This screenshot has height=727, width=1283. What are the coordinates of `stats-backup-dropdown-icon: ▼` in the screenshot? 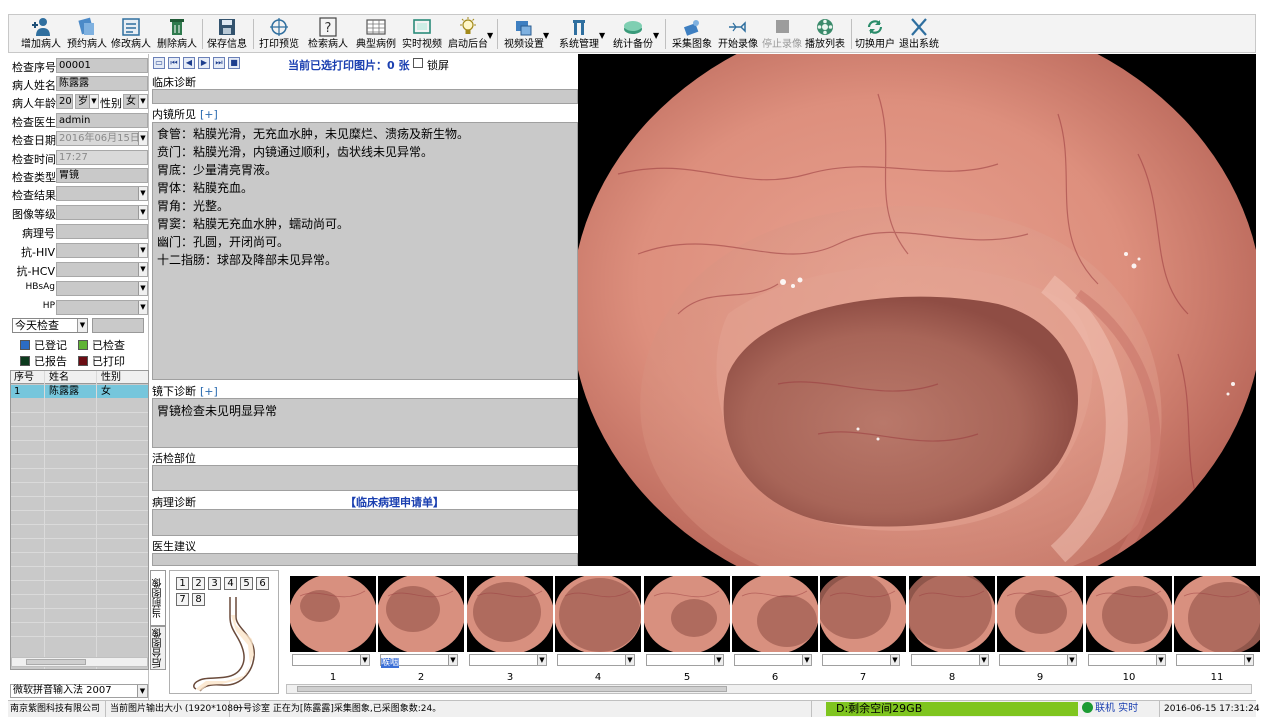 It's located at (656, 35).